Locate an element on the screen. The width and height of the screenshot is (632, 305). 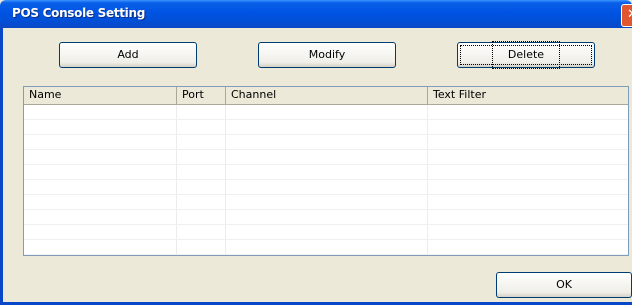
add-button-label: Add is located at coordinates (128, 54).